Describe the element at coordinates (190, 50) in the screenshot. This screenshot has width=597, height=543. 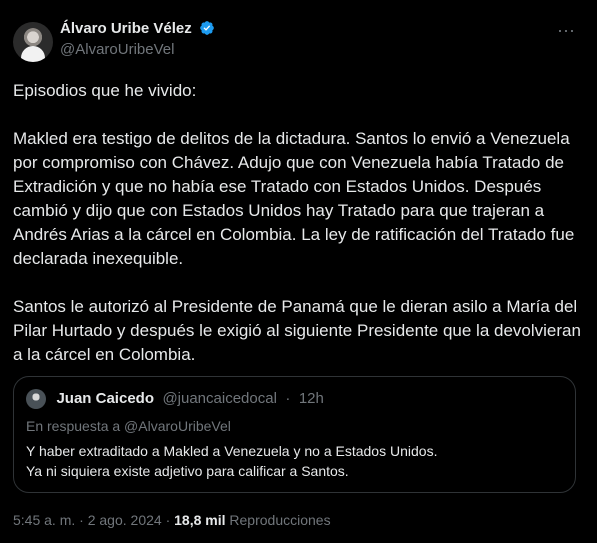
I see `author-handle: @AlvaroUribeVel` at that location.